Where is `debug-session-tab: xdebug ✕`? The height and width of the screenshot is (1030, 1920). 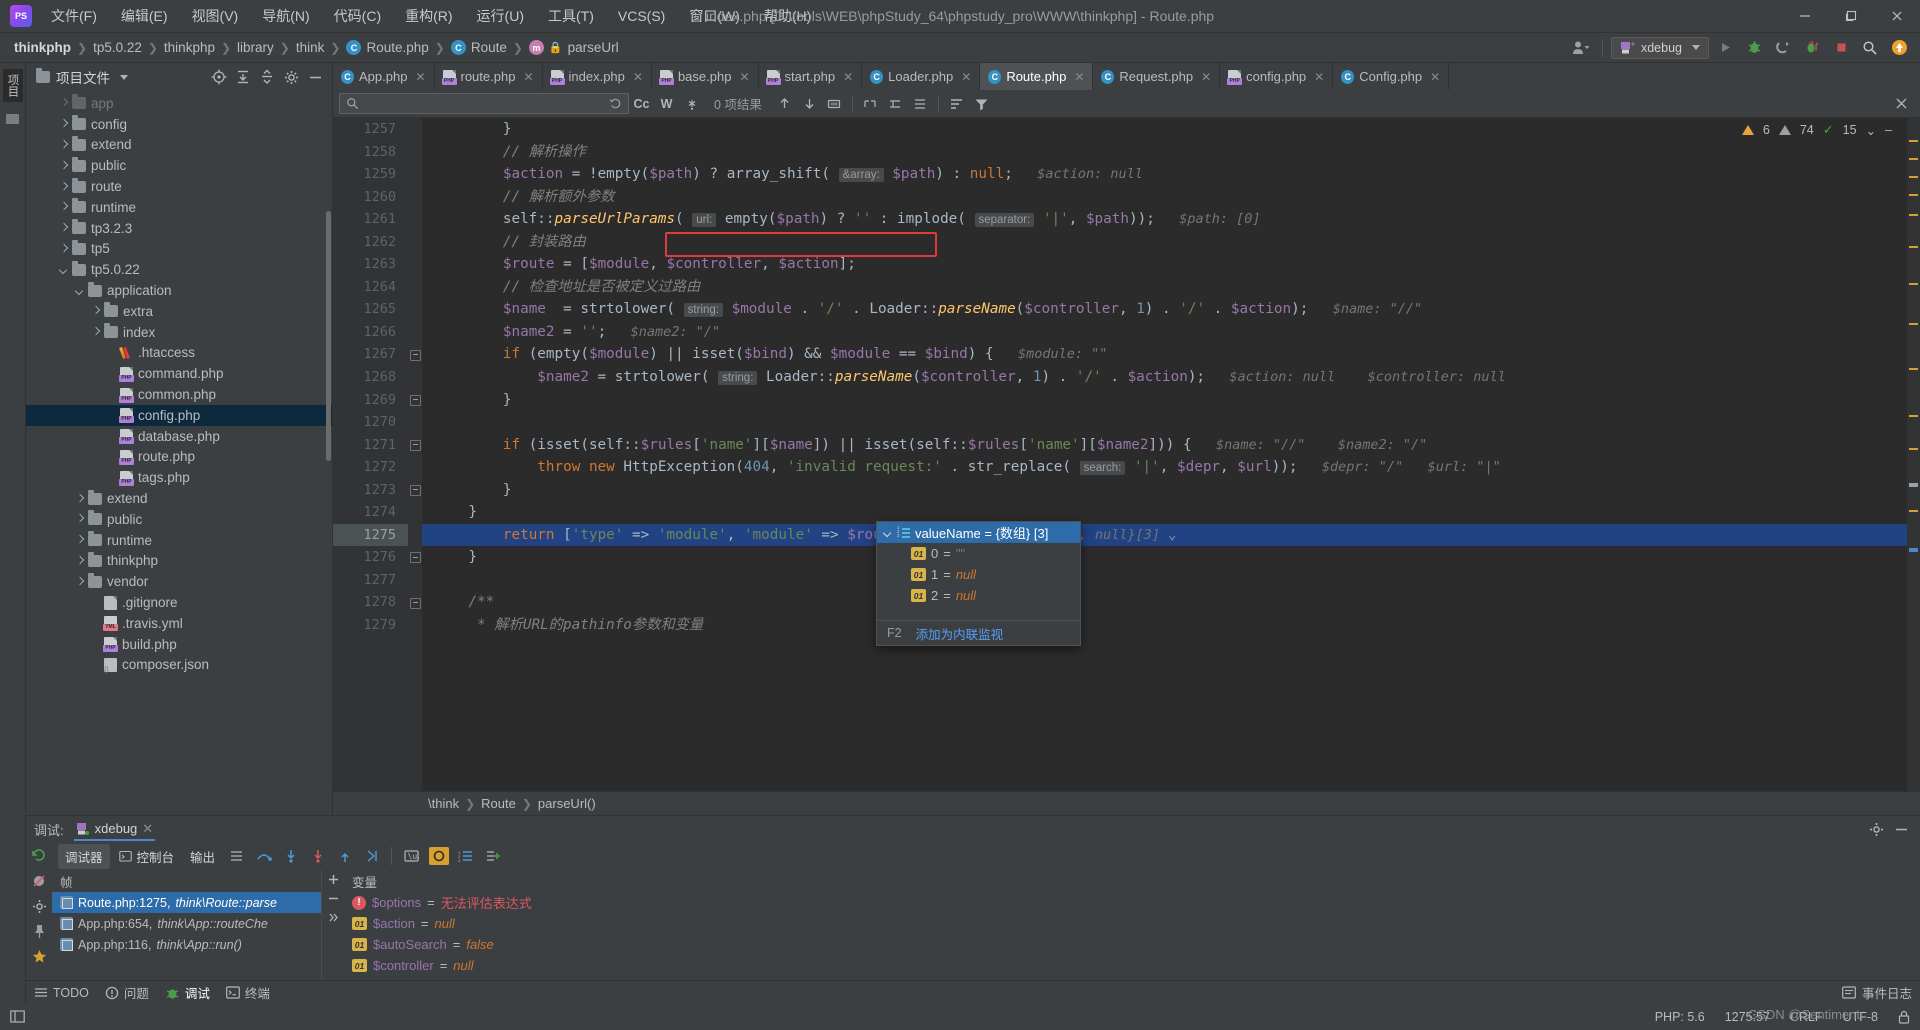
debug-session-tab: xdebug ✕ is located at coordinates (114, 829).